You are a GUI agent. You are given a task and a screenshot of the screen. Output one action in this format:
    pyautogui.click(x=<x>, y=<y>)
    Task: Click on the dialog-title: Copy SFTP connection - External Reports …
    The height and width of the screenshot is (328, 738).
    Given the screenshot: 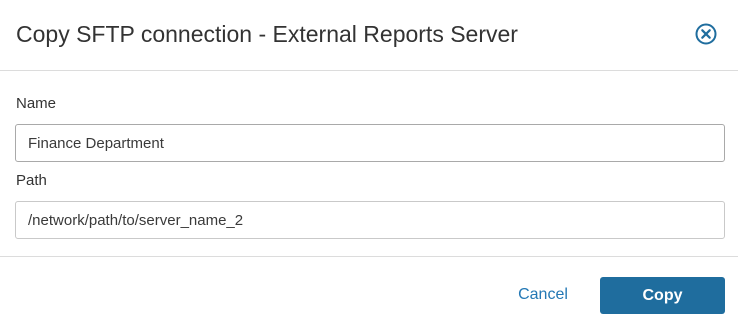 What is the action you would take?
    pyautogui.click(x=267, y=34)
    